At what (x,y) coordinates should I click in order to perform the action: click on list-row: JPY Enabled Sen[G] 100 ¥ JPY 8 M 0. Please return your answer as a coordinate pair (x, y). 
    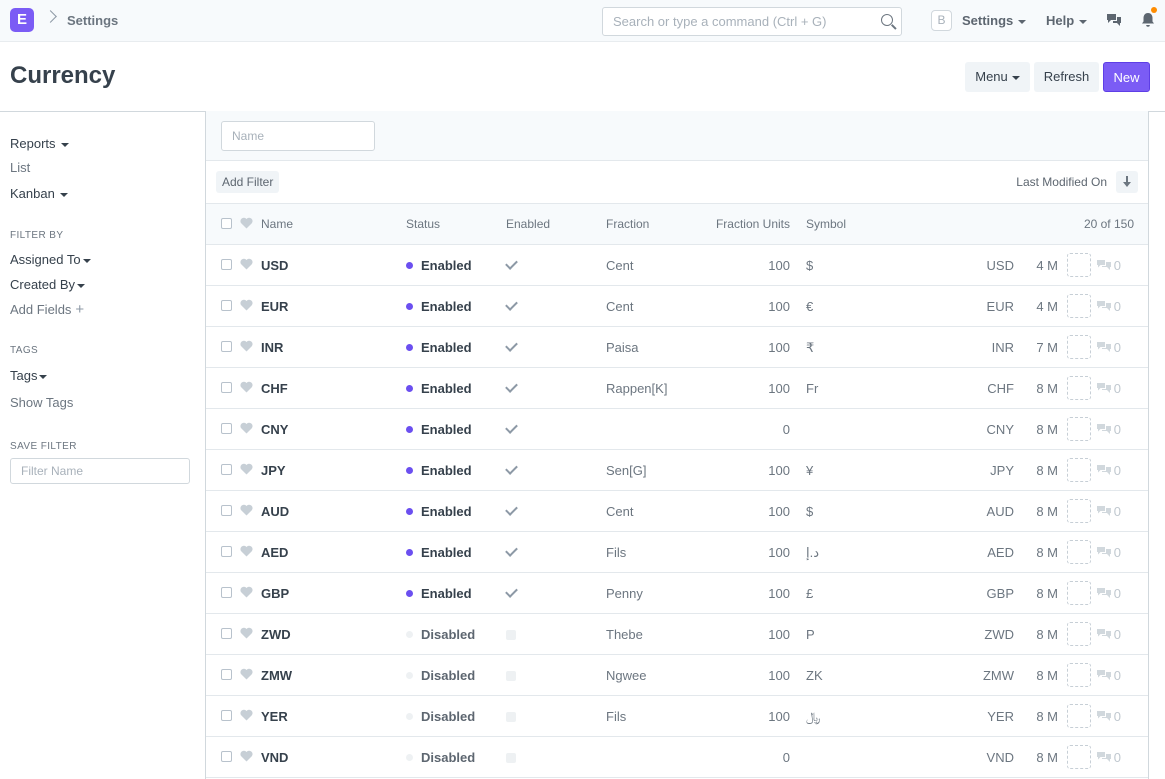
    Looking at the image, I should click on (677, 470).